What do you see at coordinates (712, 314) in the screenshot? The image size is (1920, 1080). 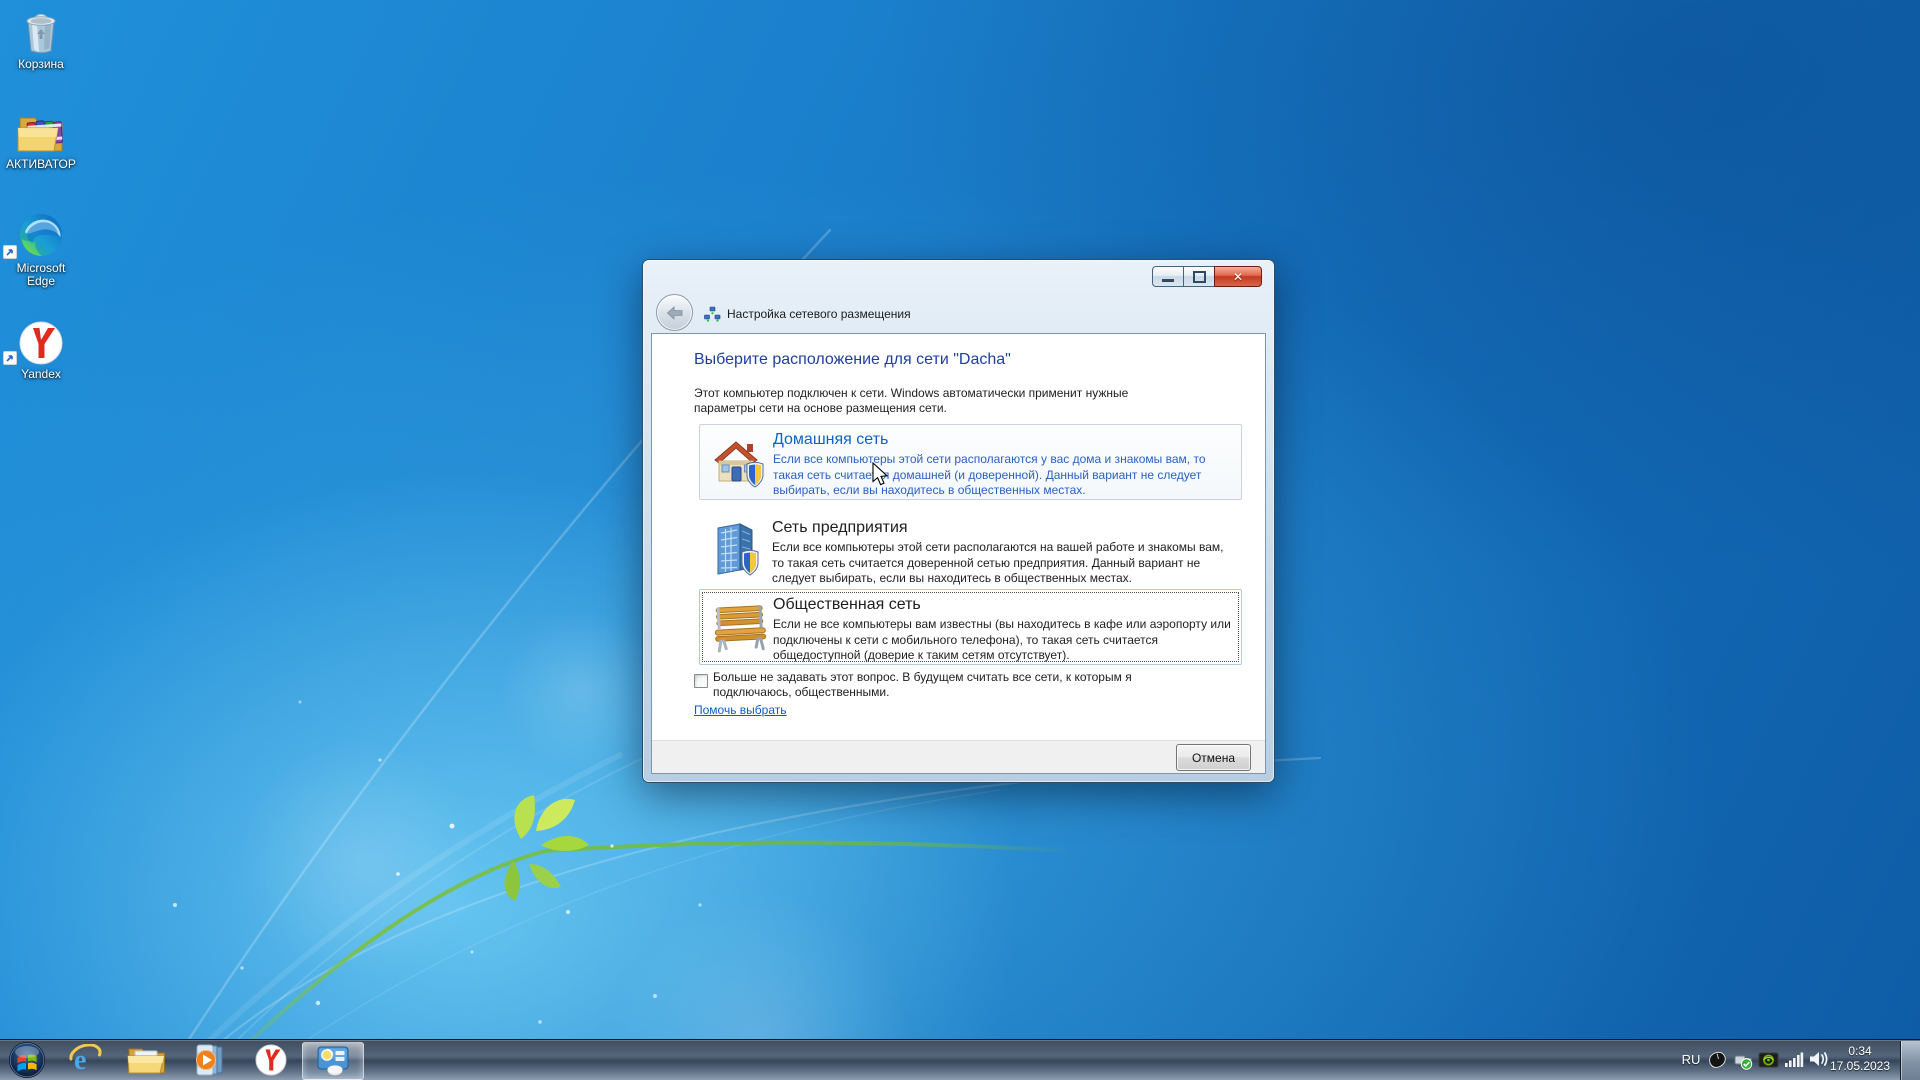 I see `network-location-icon` at bounding box center [712, 314].